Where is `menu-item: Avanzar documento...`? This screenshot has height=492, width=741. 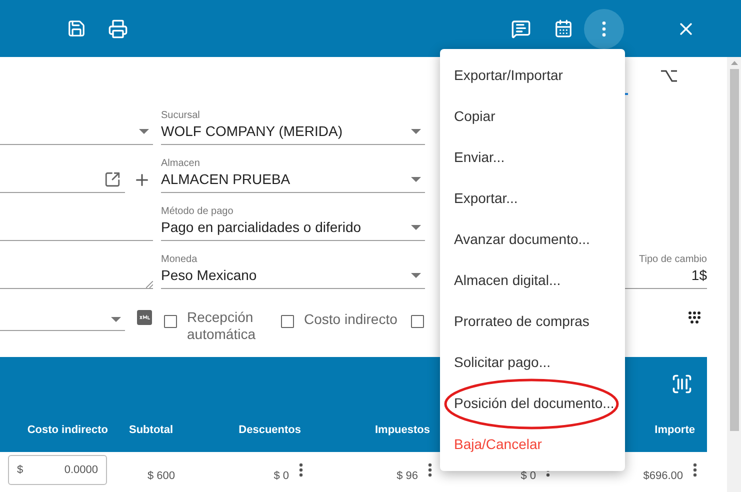 menu-item: Avanzar documento... is located at coordinates (522, 239).